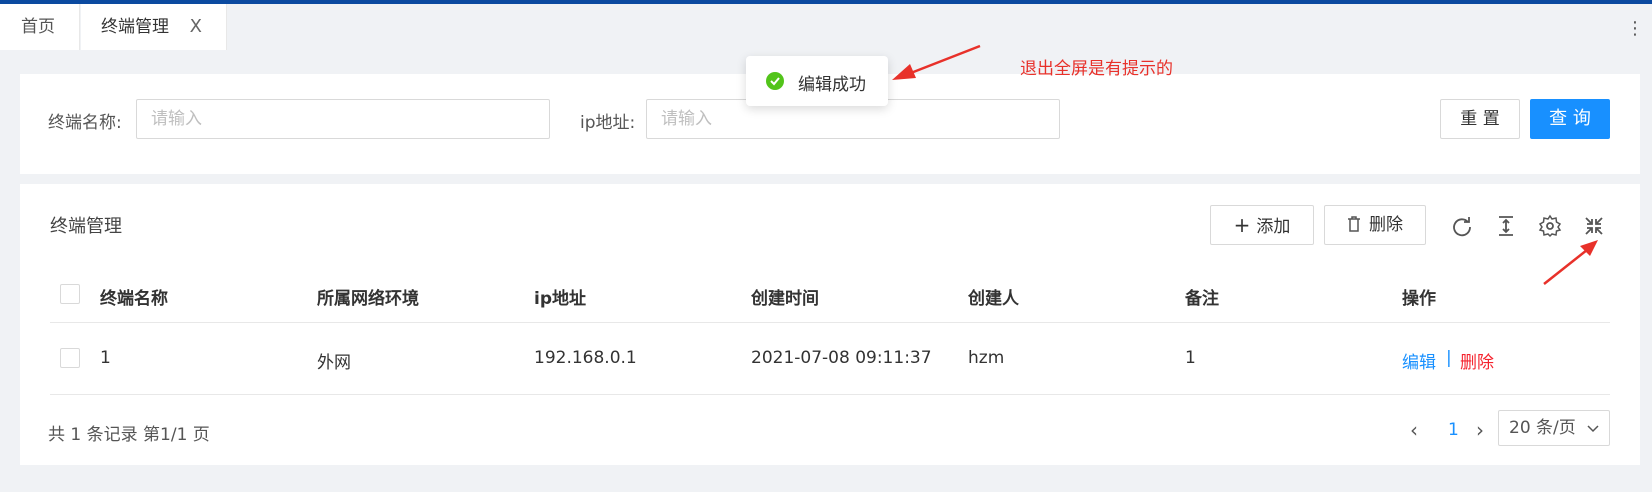  What do you see at coordinates (1386, 225) in the screenshot?
I see `delete-button-label: 删除` at bounding box center [1386, 225].